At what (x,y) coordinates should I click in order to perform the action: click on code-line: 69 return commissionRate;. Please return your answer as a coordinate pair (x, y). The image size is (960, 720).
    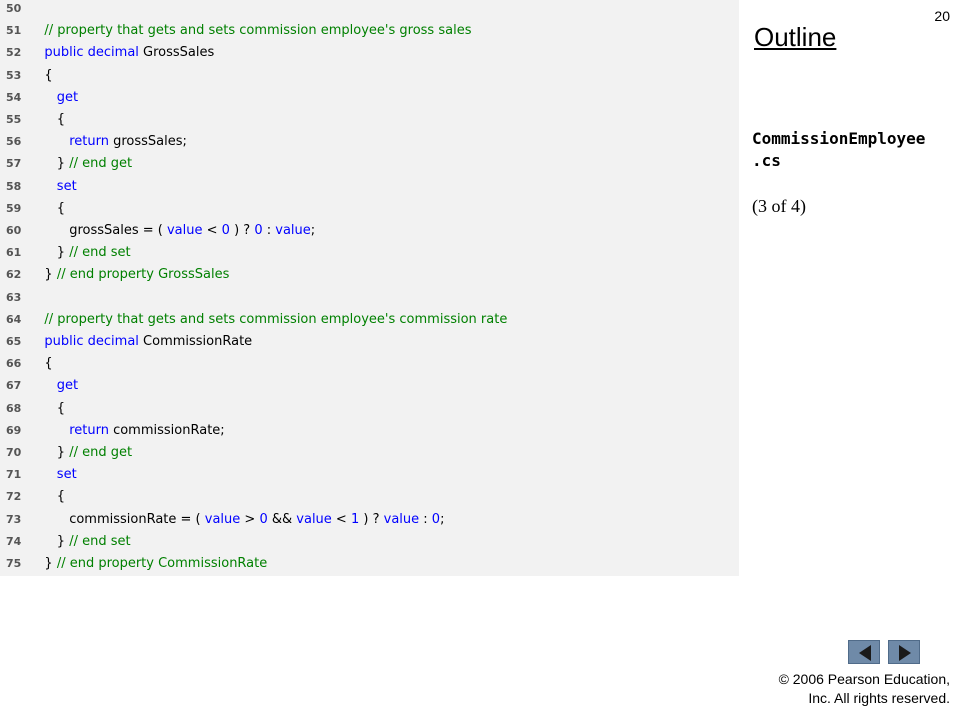
    Looking at the image, I should click on (369, 431).